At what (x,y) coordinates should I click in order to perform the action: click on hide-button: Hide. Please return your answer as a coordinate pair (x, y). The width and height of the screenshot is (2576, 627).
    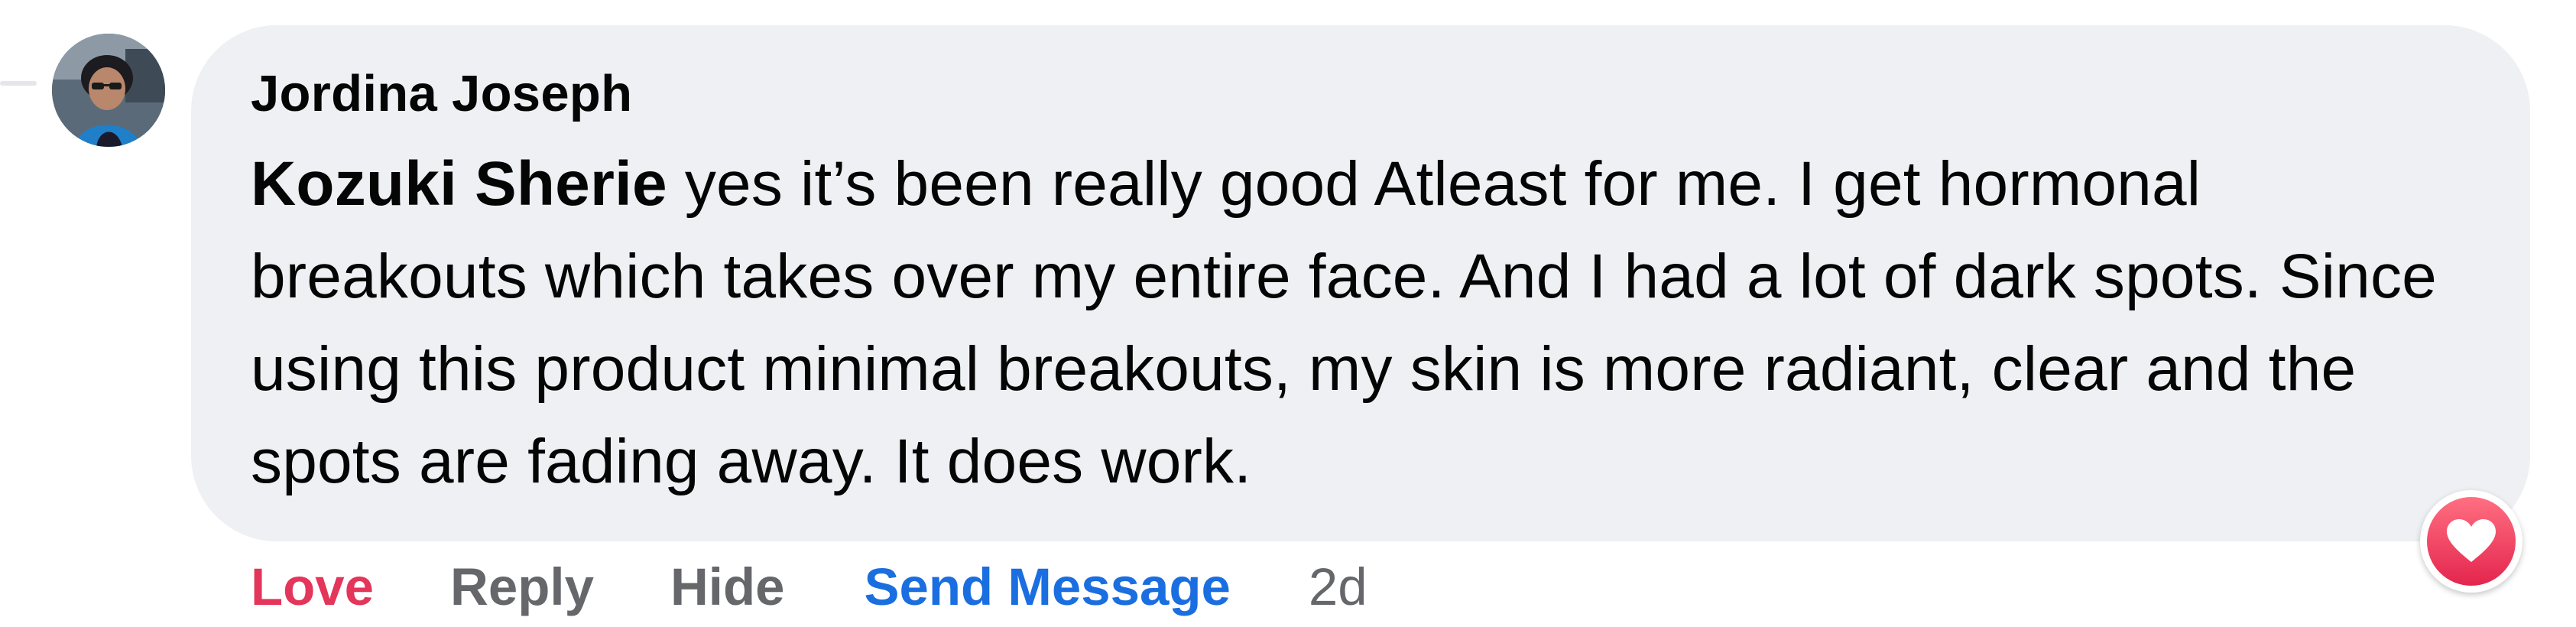
    Looking at the image, I should click on (727, 586).